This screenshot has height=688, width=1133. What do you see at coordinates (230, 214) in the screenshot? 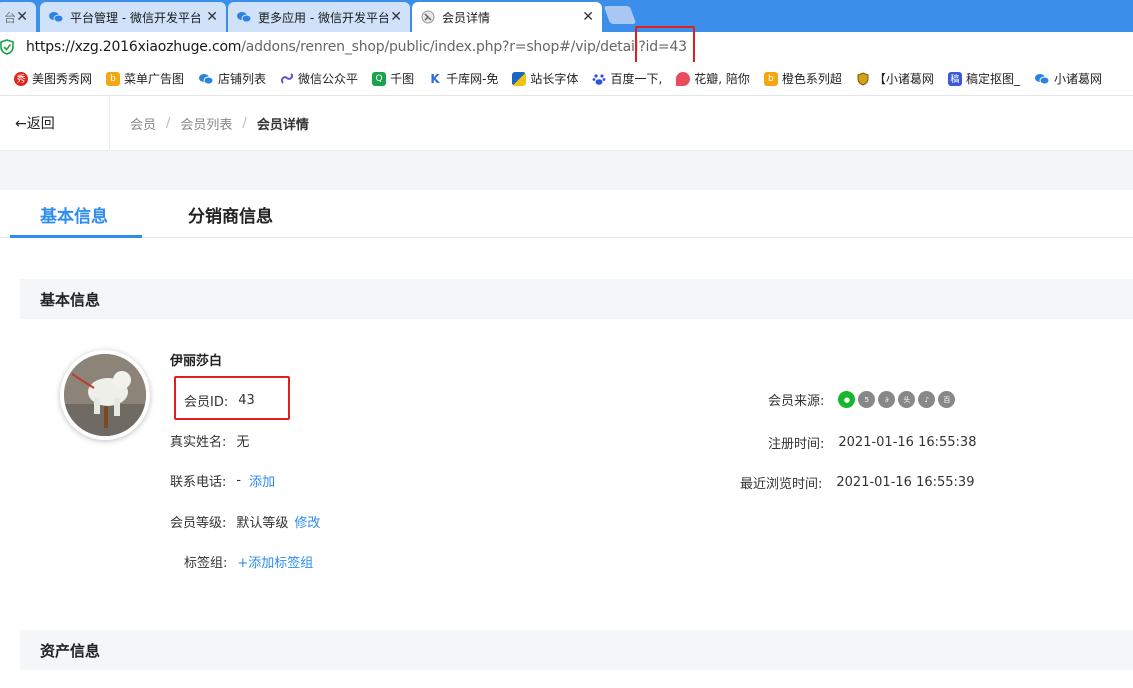
I see `tab-distributor-info: 分销商信息` at bounding box center [230, 214].